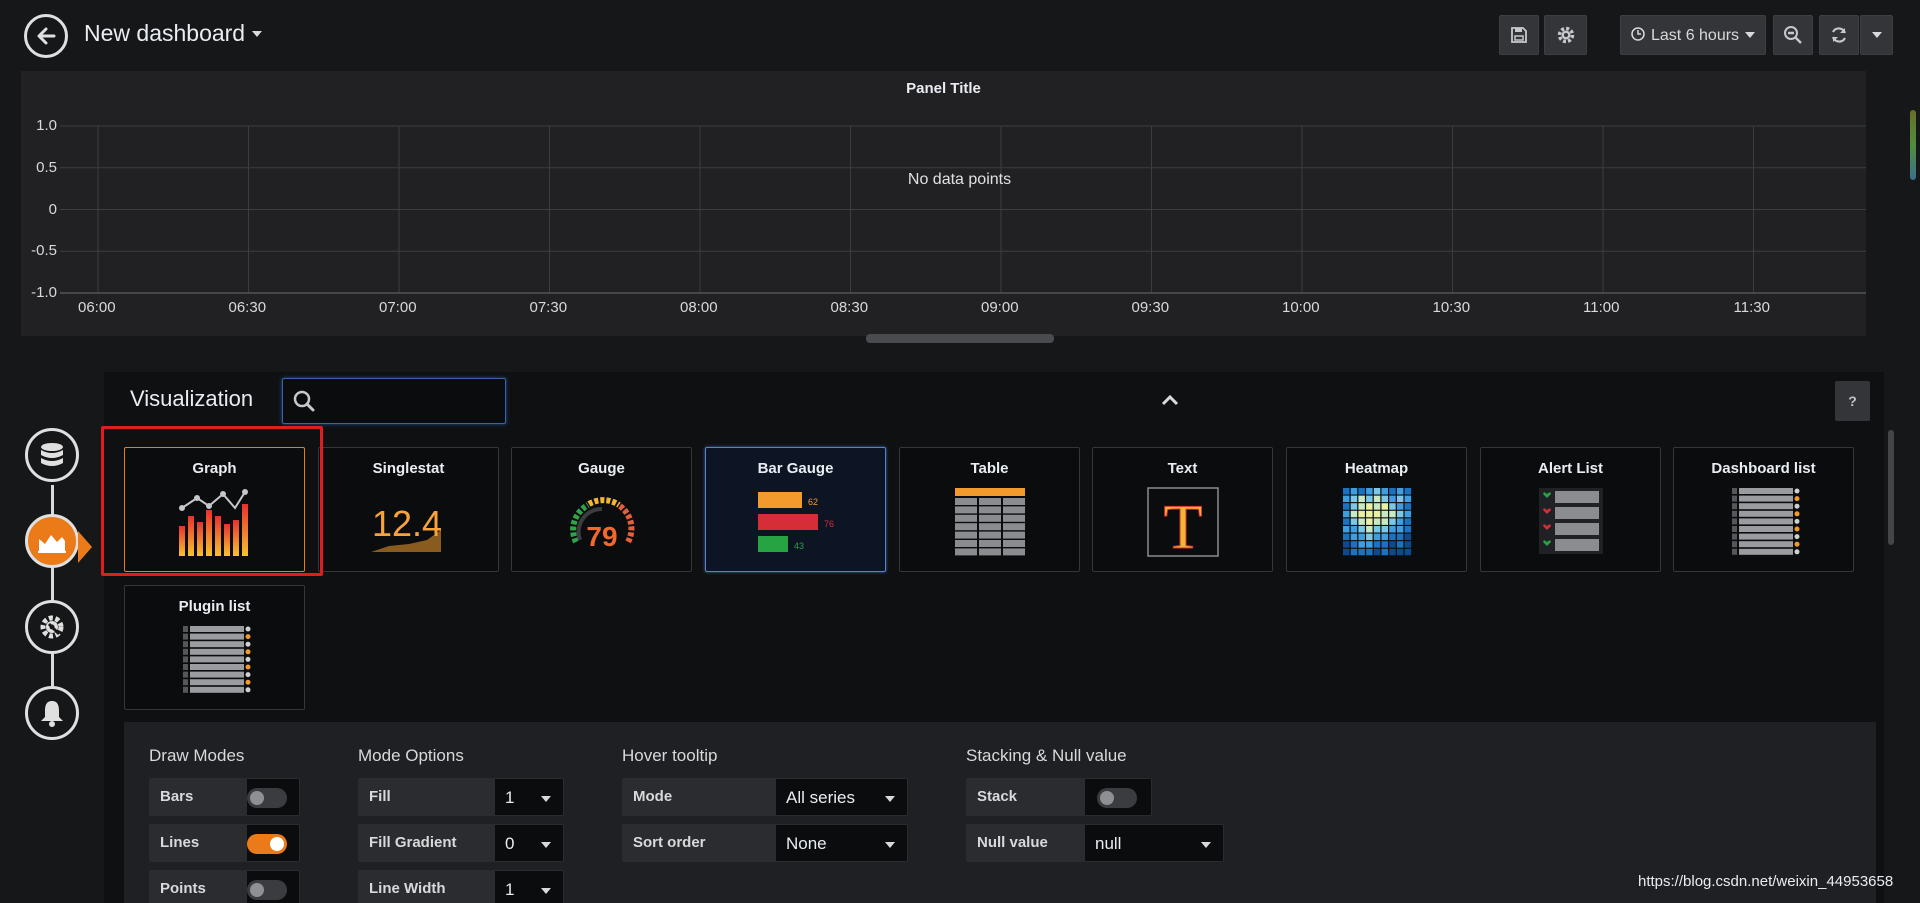  I want to click on sort-order-select: None, so click(841, 843).